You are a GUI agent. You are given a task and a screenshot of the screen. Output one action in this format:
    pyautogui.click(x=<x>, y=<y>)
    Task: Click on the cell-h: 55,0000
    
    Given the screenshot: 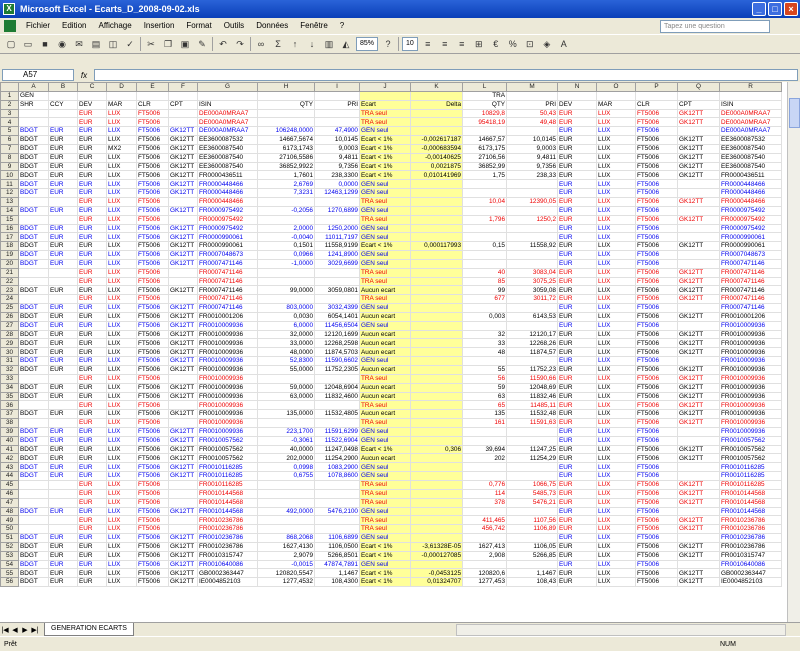 What is the action you would take?
    pyautogui.click(x=286, y=370)
    